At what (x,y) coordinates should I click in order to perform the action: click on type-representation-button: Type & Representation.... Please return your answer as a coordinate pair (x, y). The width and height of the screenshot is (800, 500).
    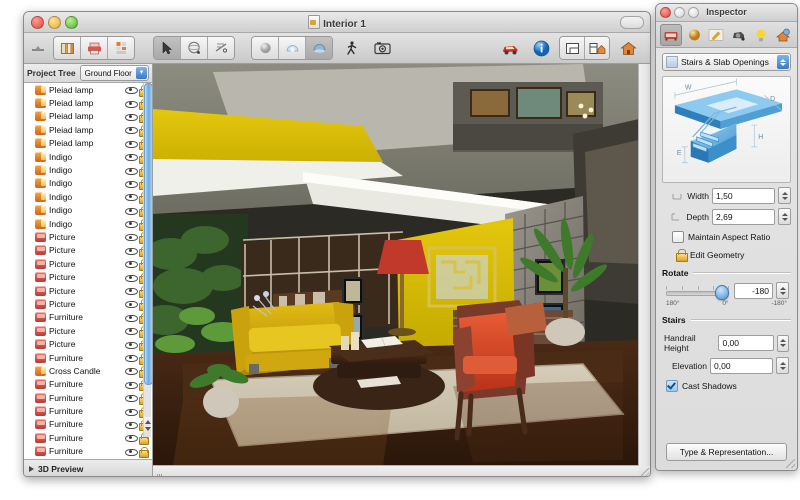
    Looking at the image, I should click on (726, 452).